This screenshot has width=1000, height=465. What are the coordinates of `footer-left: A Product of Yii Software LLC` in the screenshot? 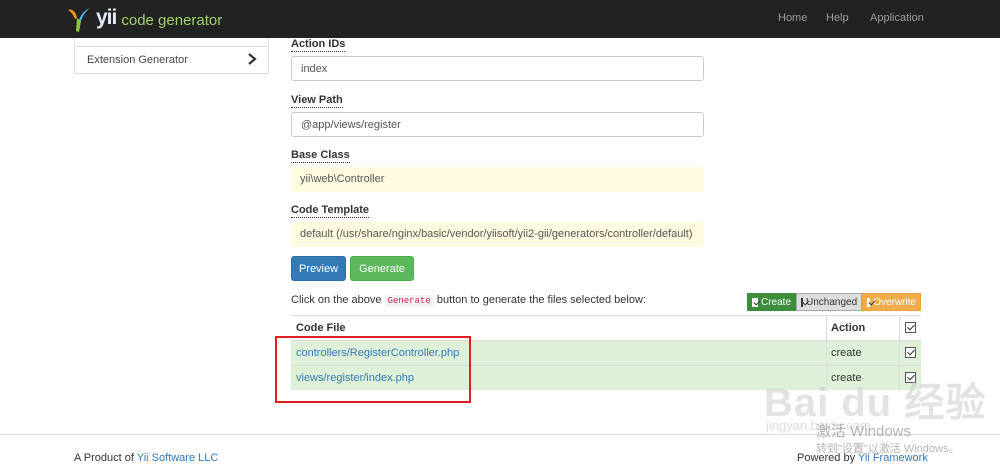 It's located at (146, 458).